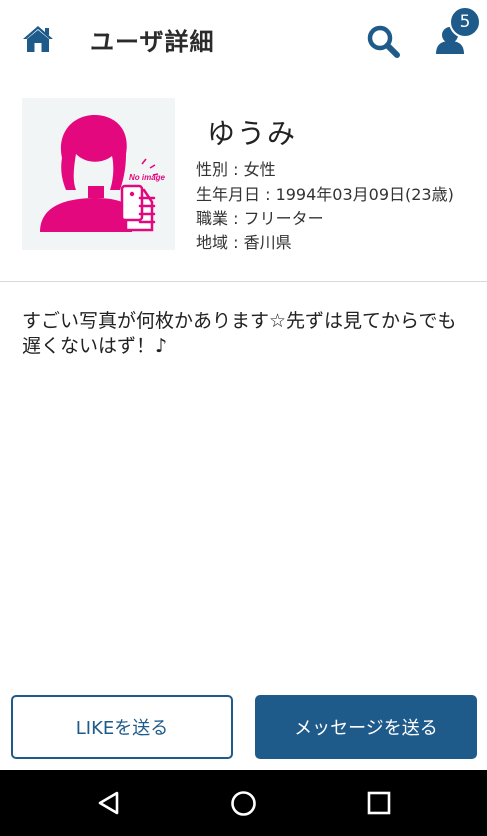  I want to click on send-message-button-label: メッセージを送る, so click(366, 728).